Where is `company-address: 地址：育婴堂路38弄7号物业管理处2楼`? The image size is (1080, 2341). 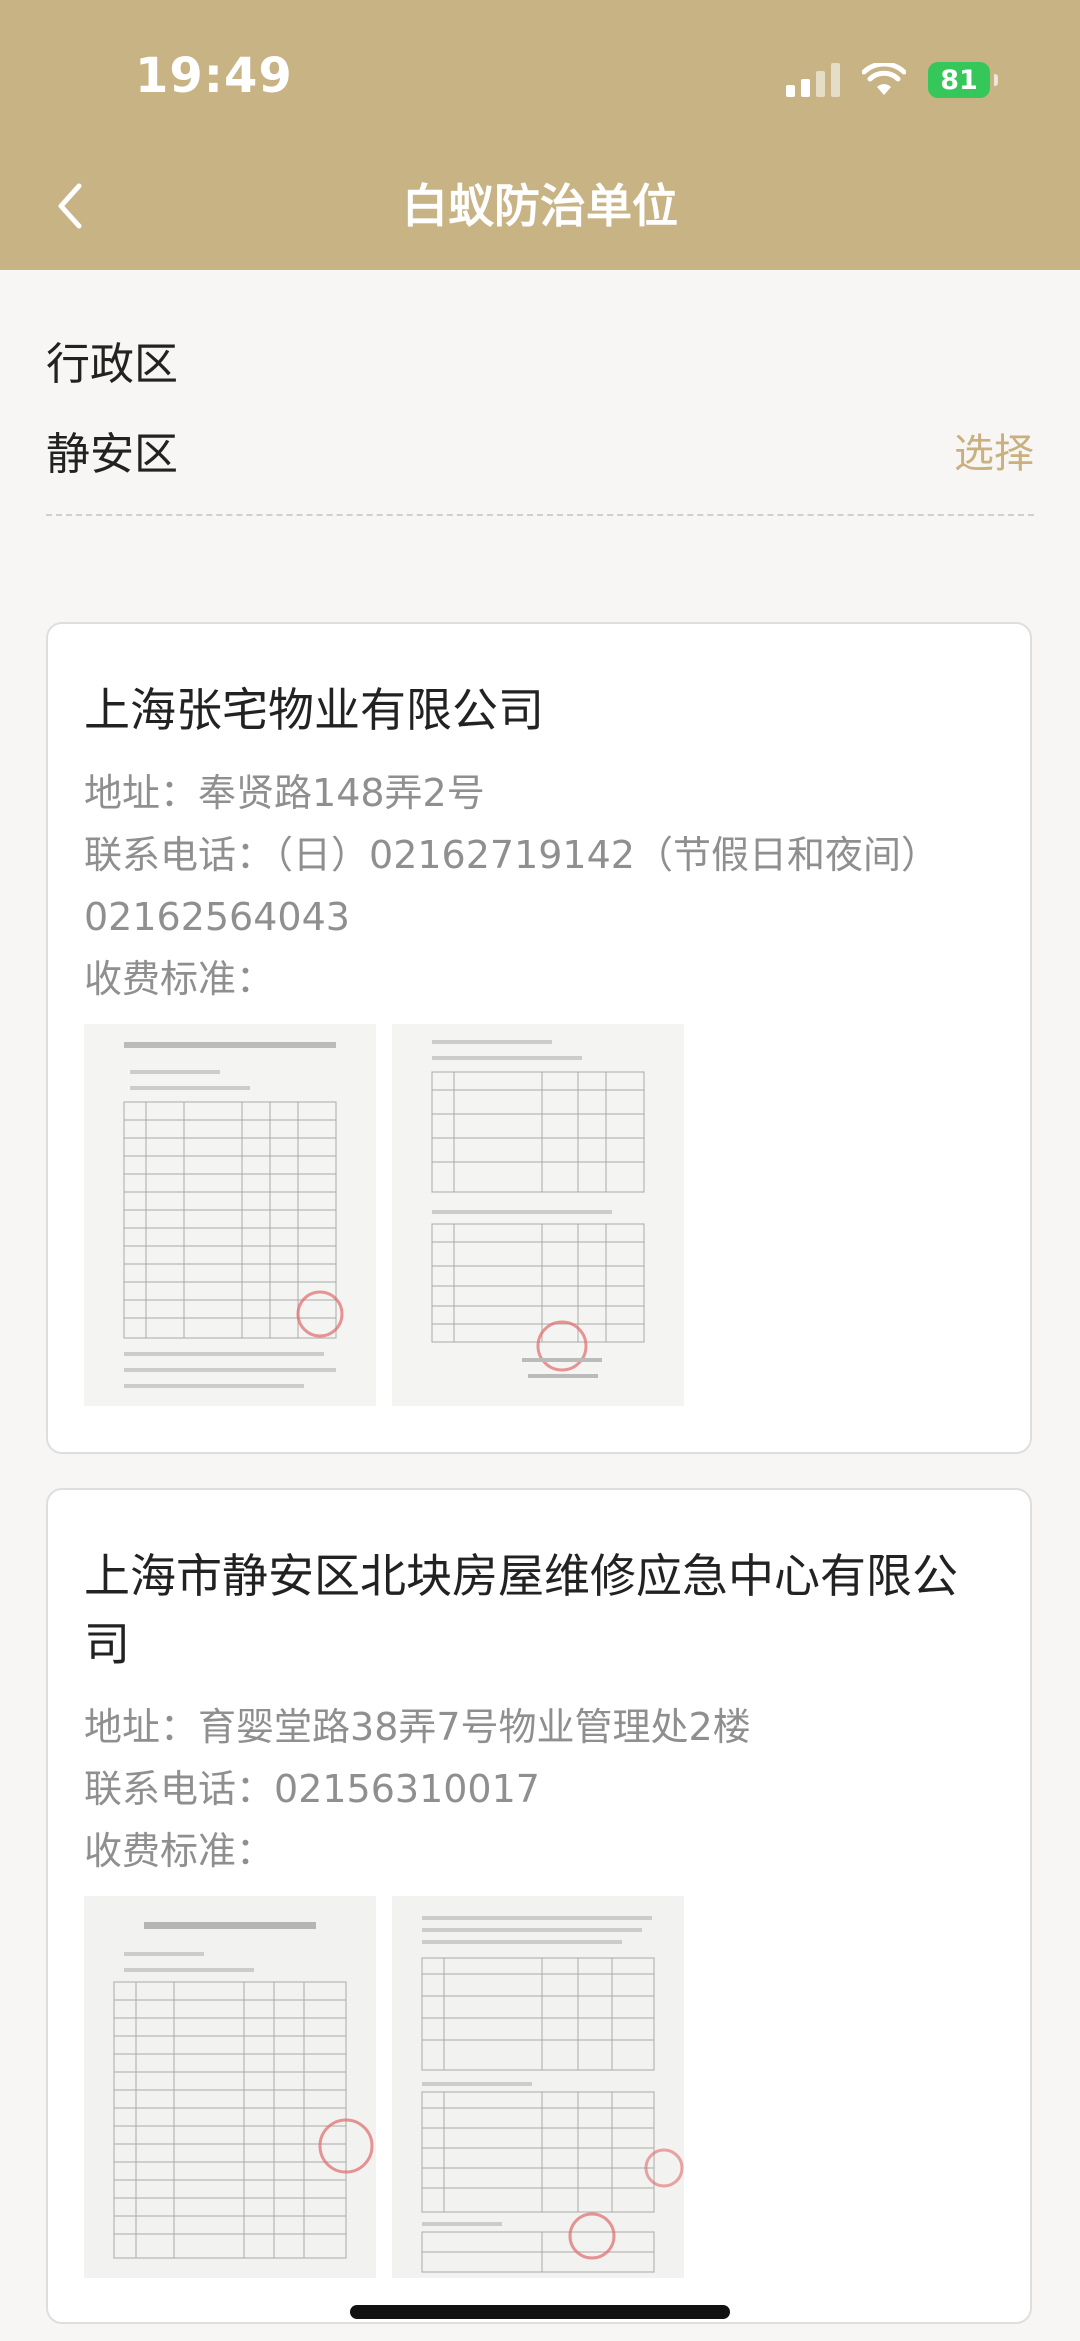 company-address: 地址：育婴堂路38弄7号物业管理处2楼 is located at coordinates (539, 1727).